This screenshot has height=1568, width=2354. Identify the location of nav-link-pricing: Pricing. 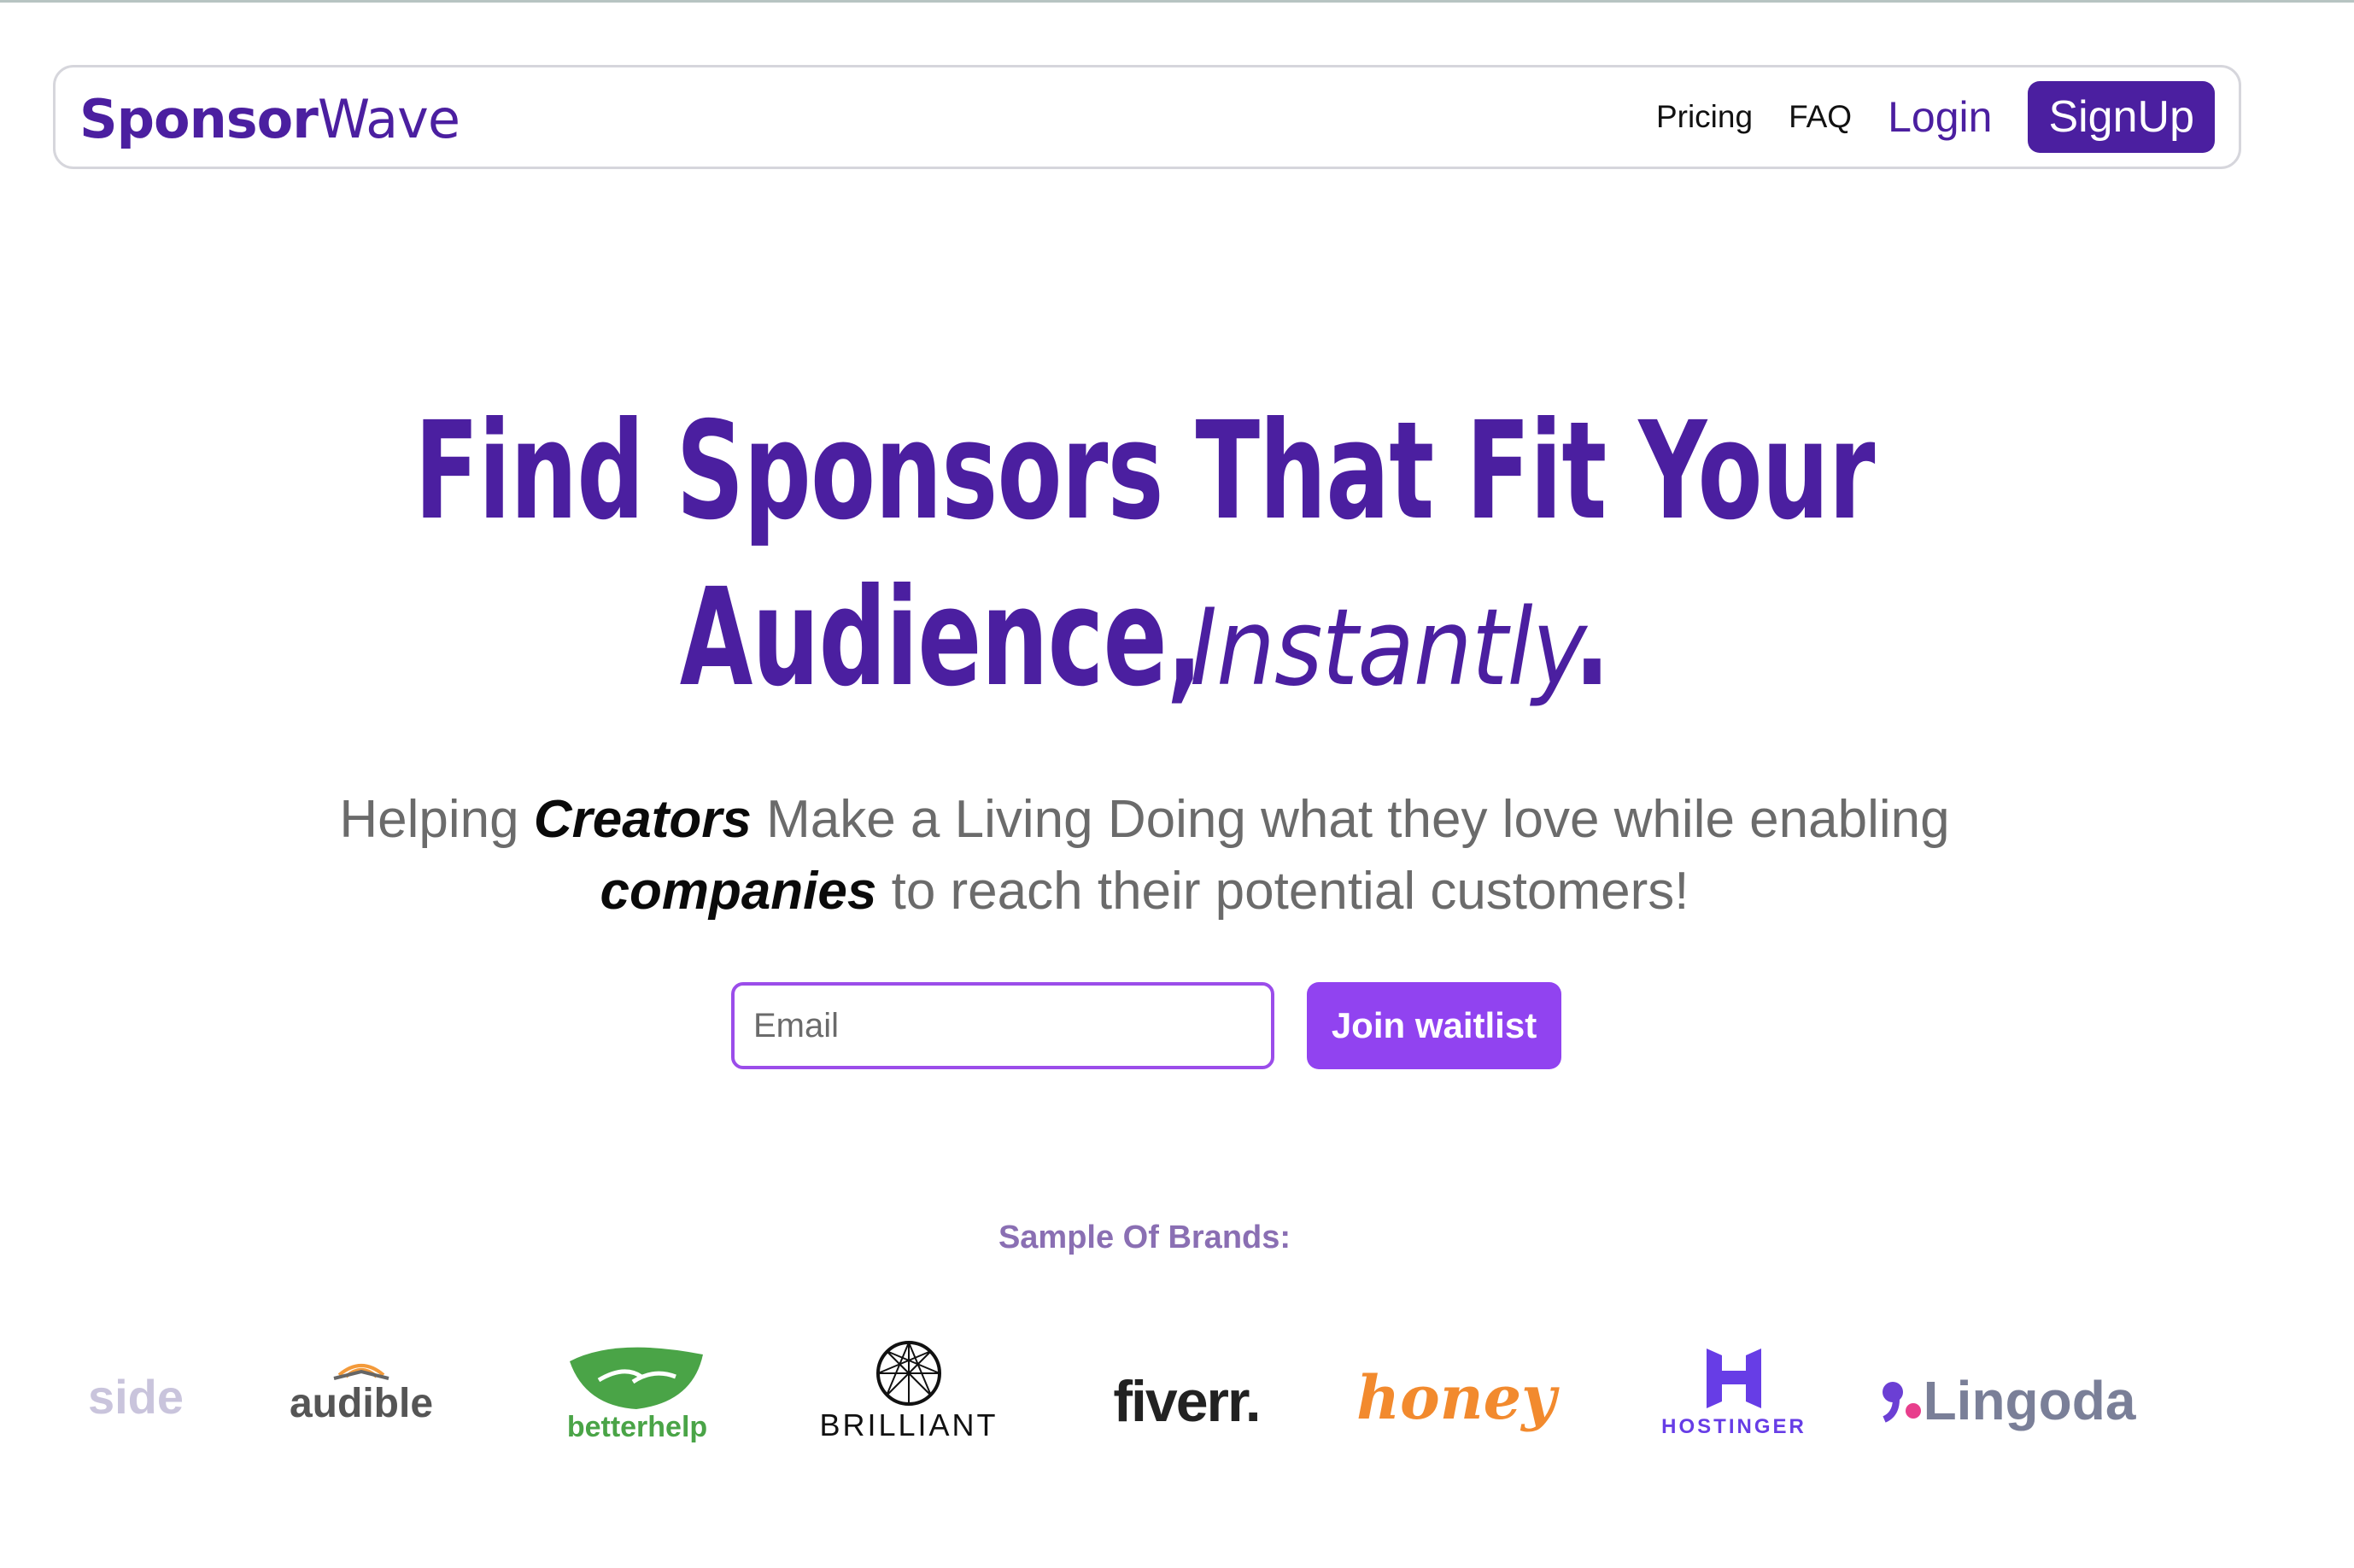
(1705, 117).